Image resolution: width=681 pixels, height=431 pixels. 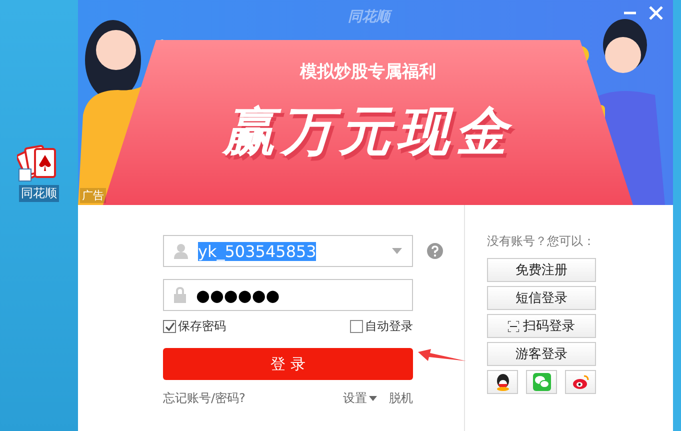 I want to click on weibo-login-button, so click(x=580, y=382).